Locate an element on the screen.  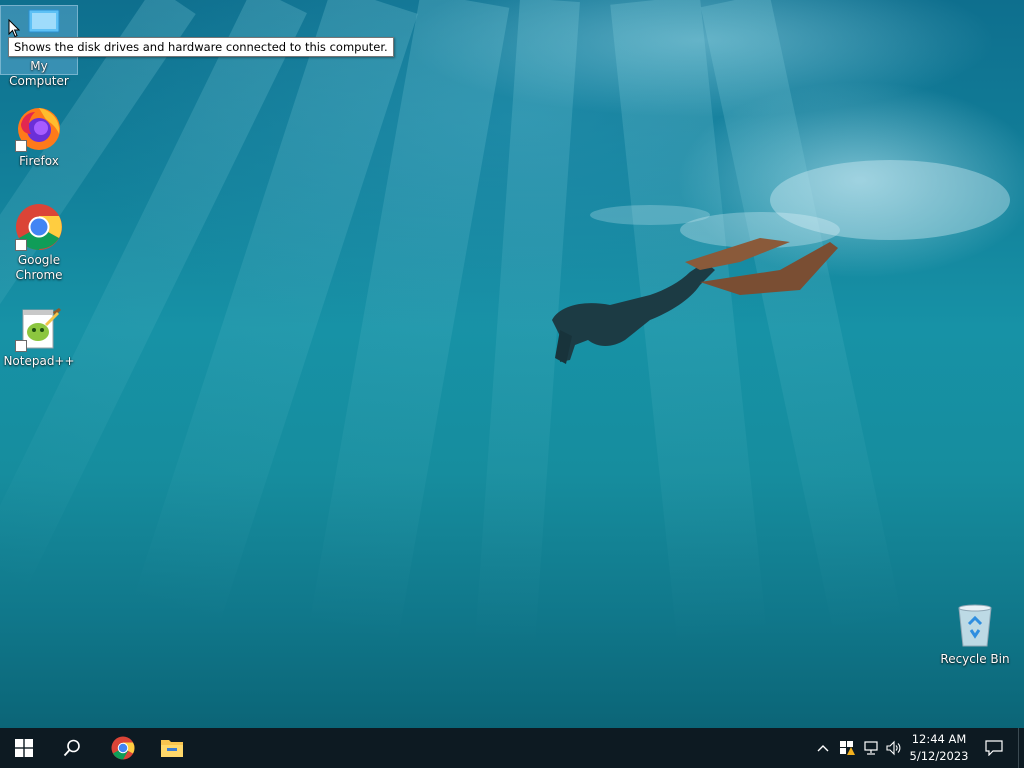
folder-icon is located at coordinates (172, 748).